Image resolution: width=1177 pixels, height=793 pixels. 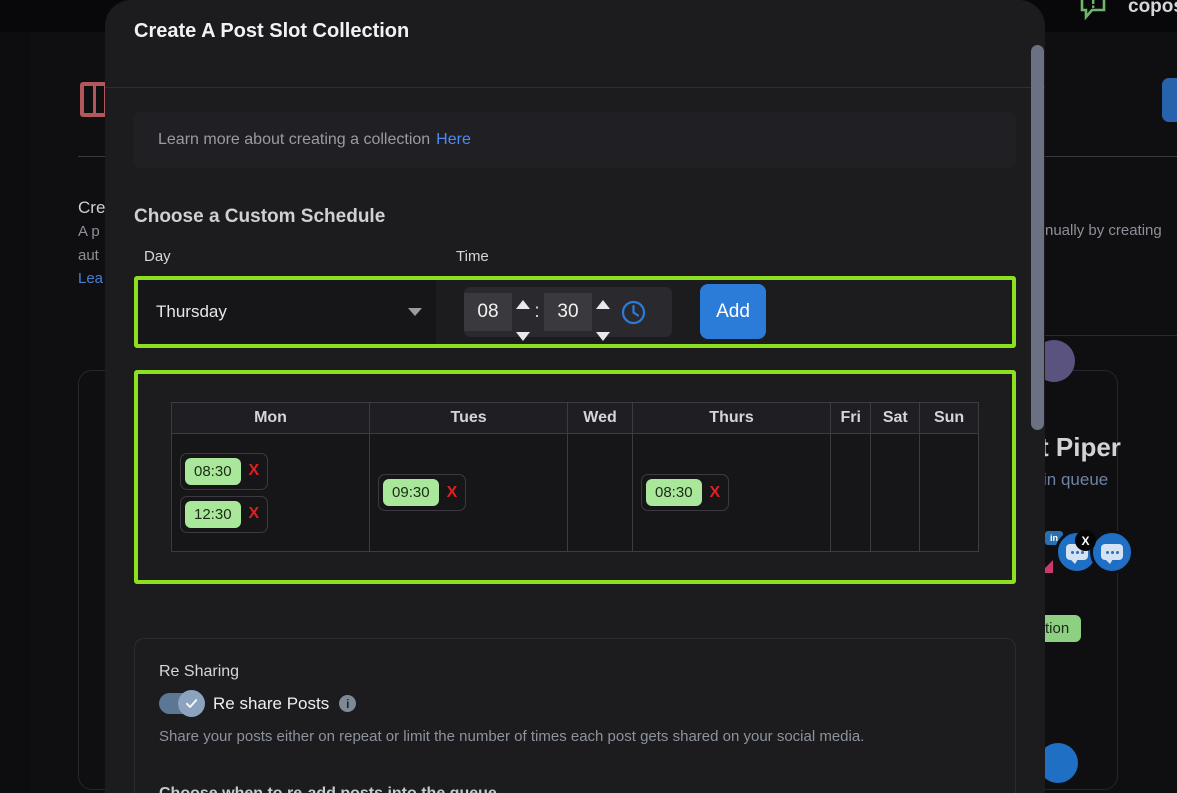 I want to click on chat-bubble-icon, so click(x=1112, y=554).